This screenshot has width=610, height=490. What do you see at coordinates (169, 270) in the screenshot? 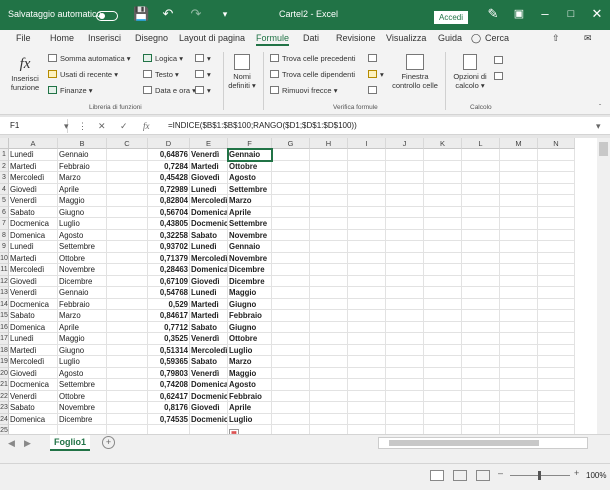
I see `cell: 0,28463` at bounding box center [169, 270].